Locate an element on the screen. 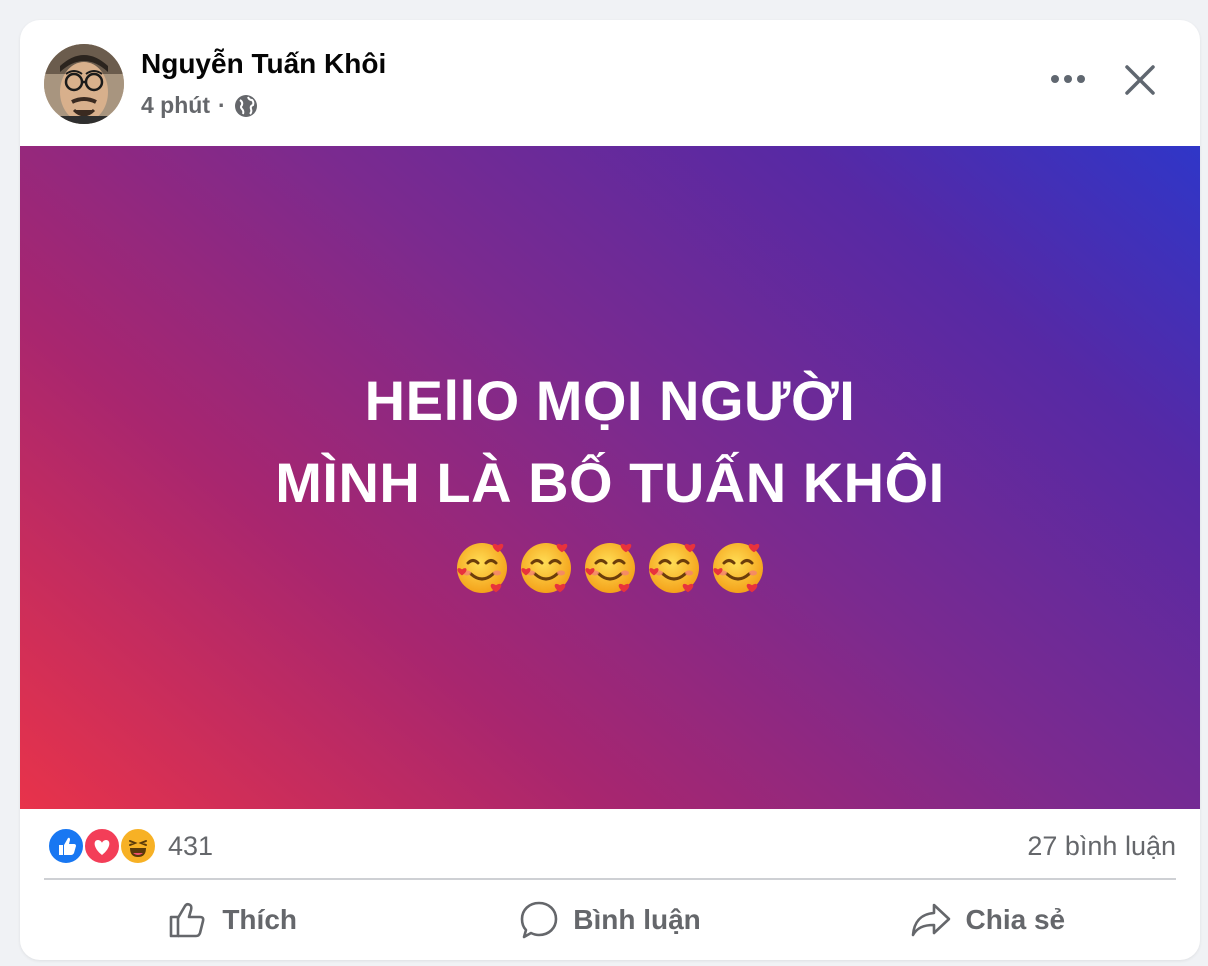 This screenshot has height=966, width=1208. post-header: Nguyễn Tuấn Khôi 4 phút · is located at coordinates (610, 83).